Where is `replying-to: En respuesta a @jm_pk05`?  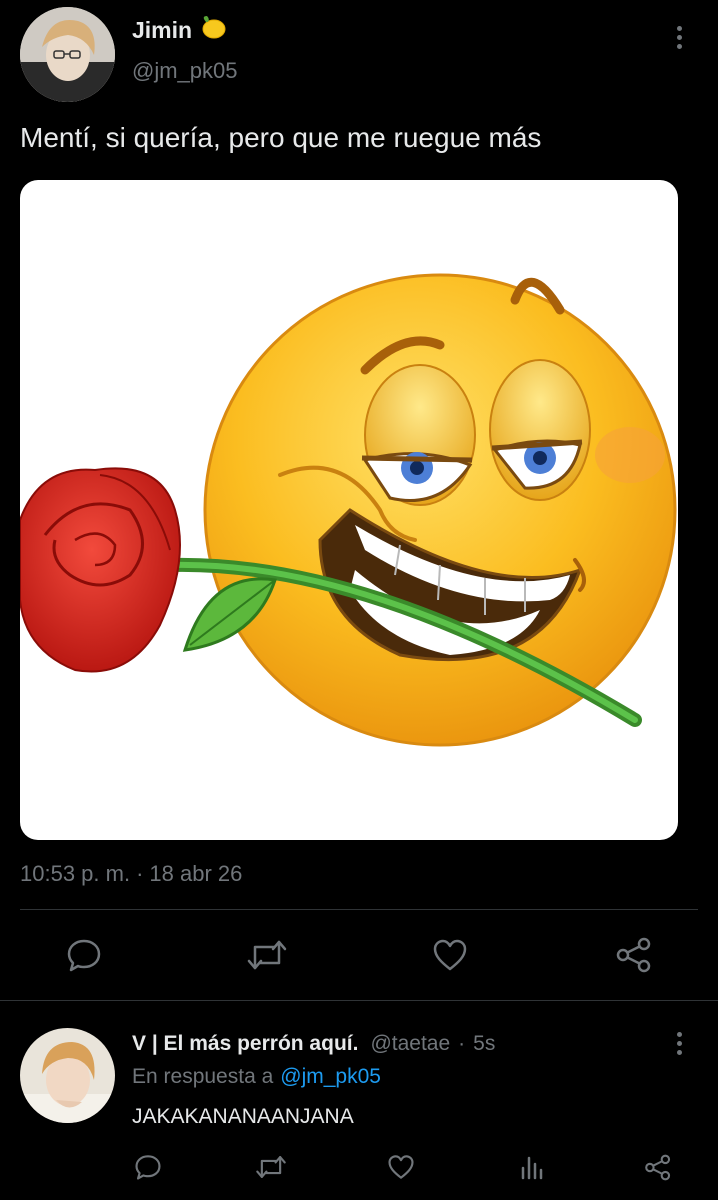
replying-to: En respuesta a @jm_pk05 is located at coordinates (256, 1077).